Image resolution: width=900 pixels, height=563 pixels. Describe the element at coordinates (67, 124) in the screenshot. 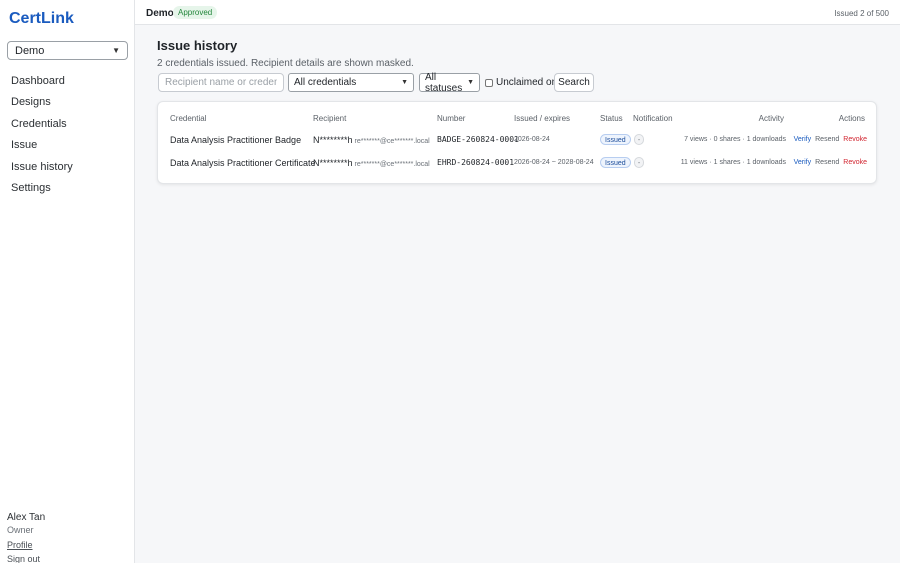

I see `sidebar-item-credentials: Credentials` at that location.